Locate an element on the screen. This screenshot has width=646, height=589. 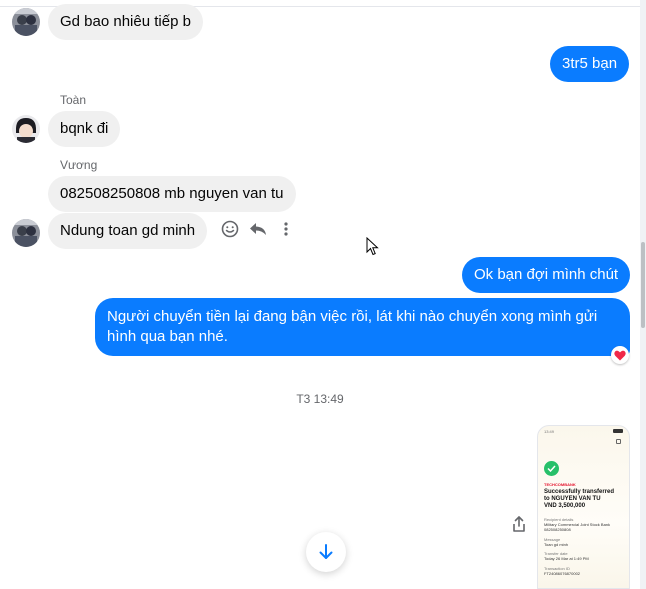
sender-name: Vương is located at coordinates (79, 165).